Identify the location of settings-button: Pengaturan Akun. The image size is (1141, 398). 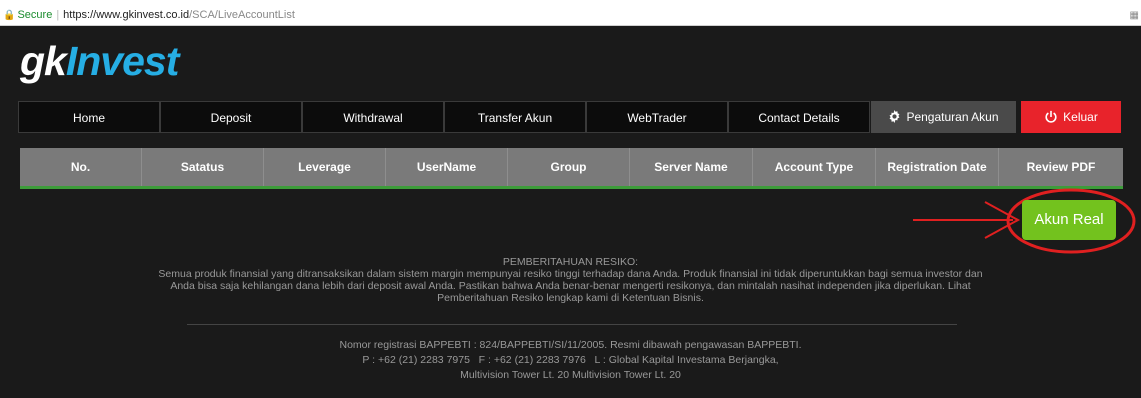
(943, 117).